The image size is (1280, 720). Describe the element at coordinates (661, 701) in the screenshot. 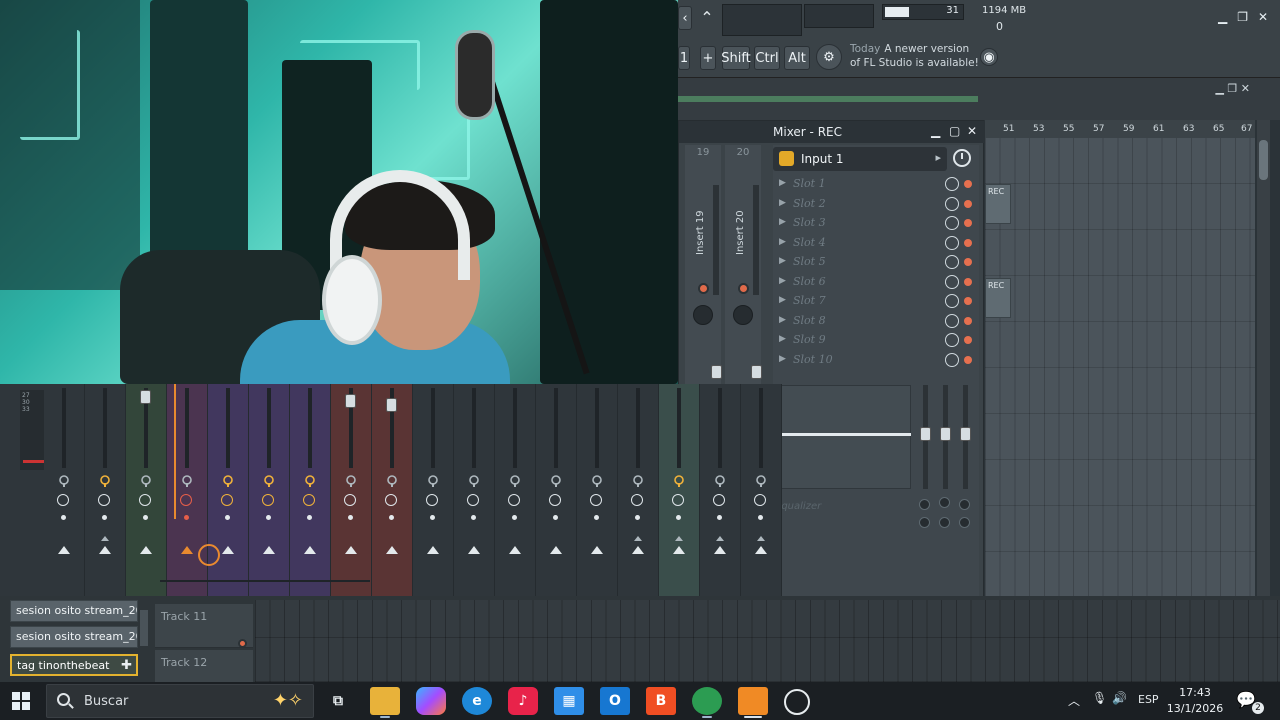

I see `brave-browser-icon: B` at that location.